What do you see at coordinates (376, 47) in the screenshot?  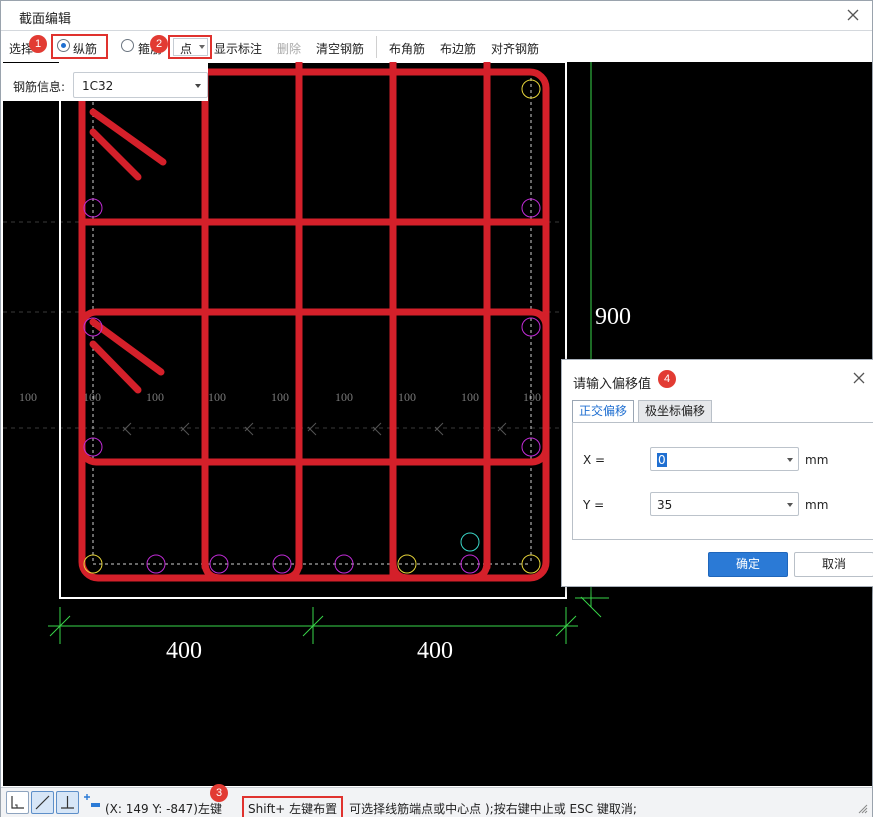 I see `toolbar-divider` at bounding box center [376, 47].